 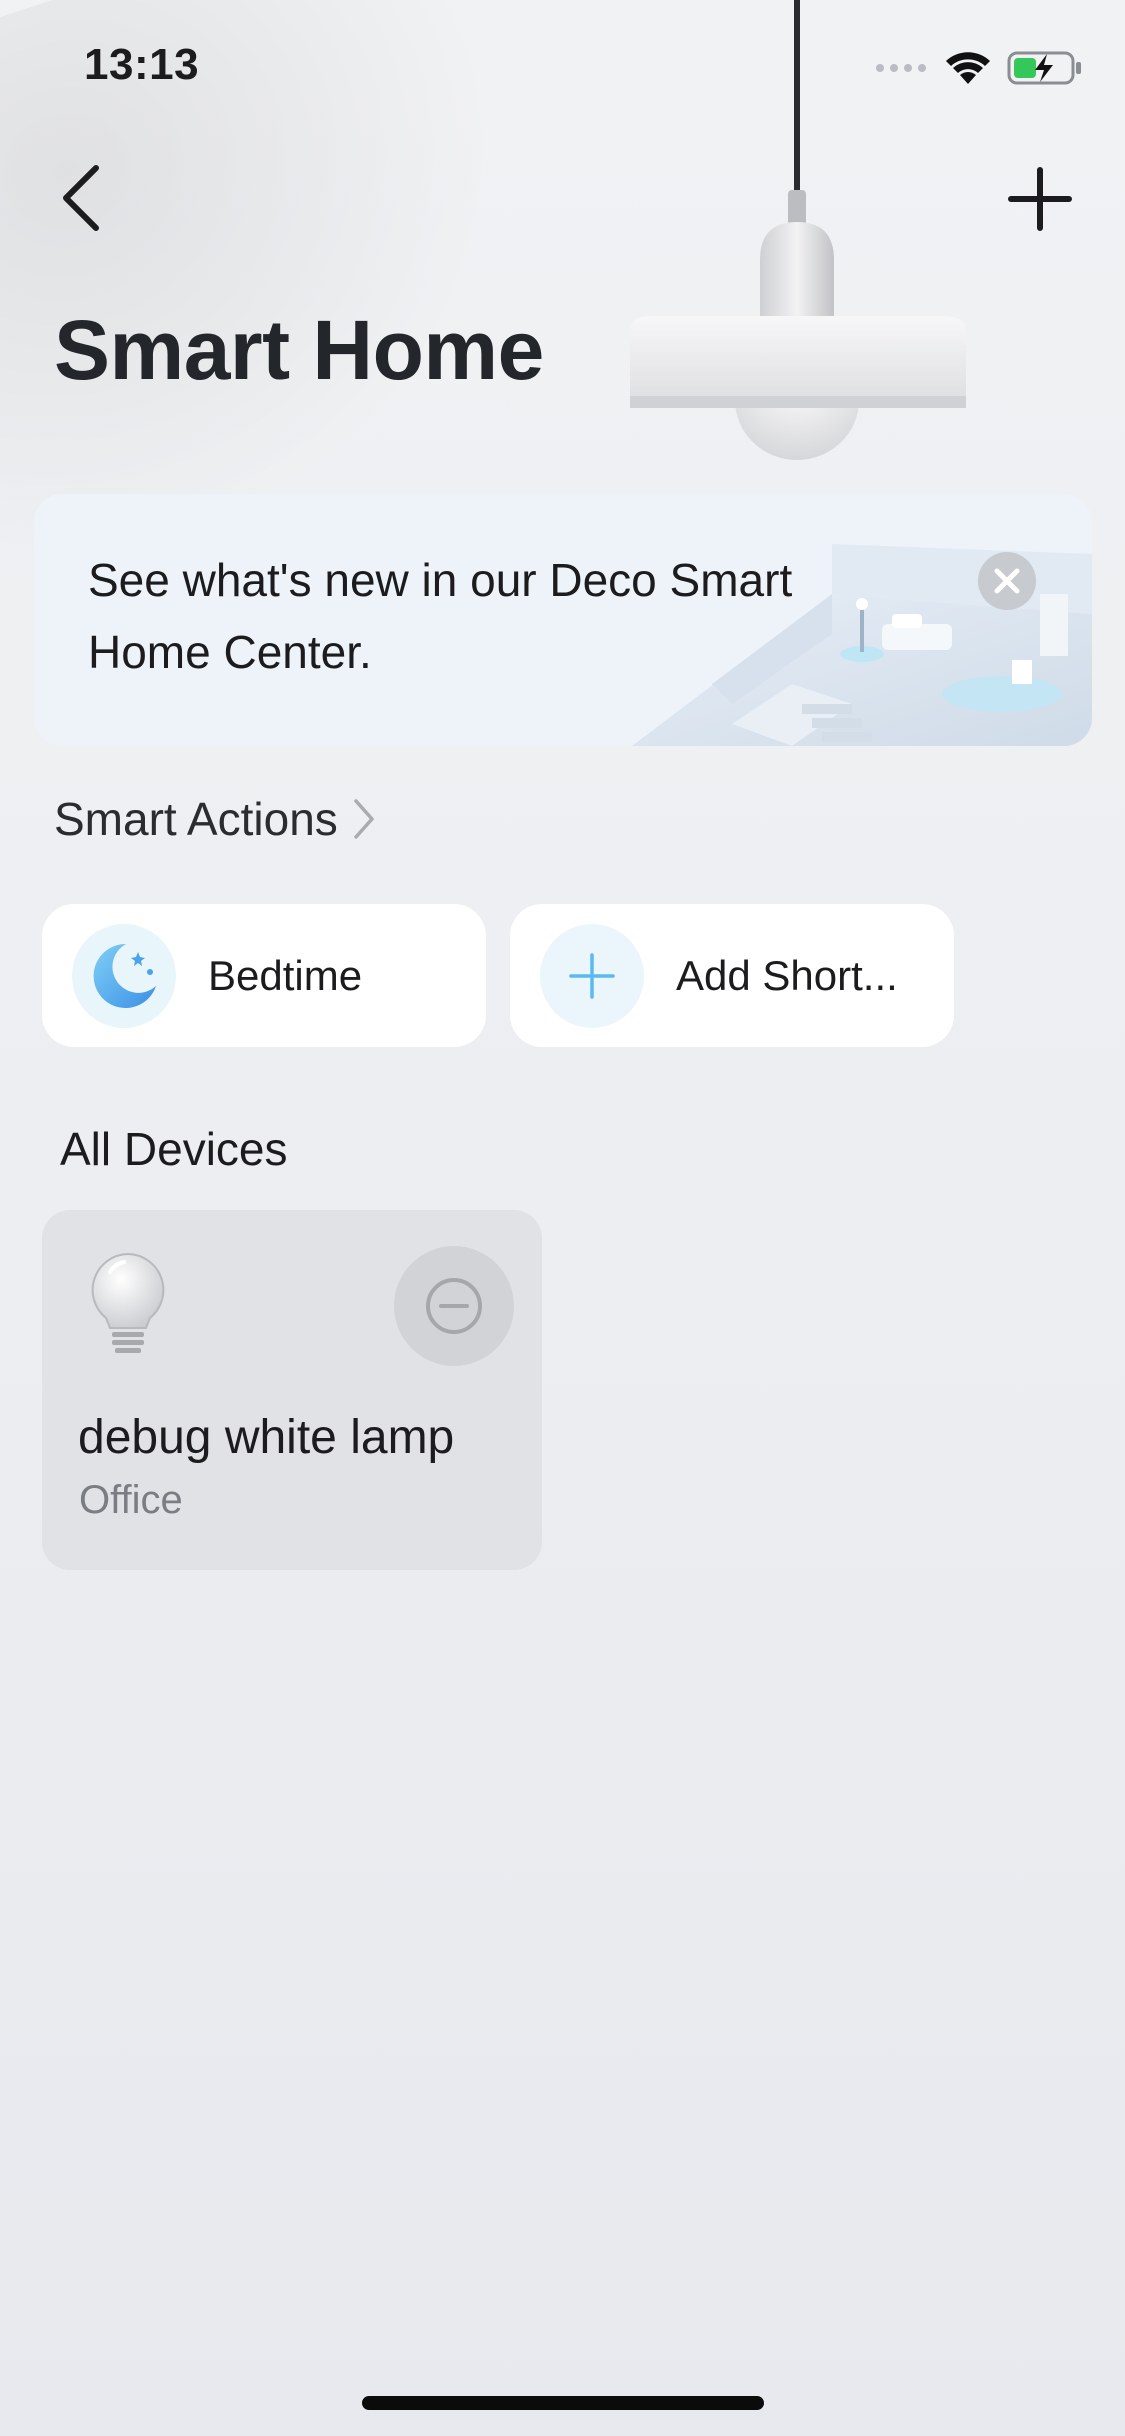 I want to click on moon-icon, so click(x=124, y=975).